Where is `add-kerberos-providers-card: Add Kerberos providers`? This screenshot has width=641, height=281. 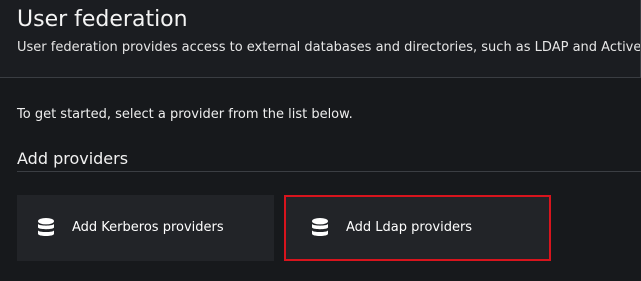 add-kerberos-providers-card: Add Kerberos providers is located at coordinates (145, 228).